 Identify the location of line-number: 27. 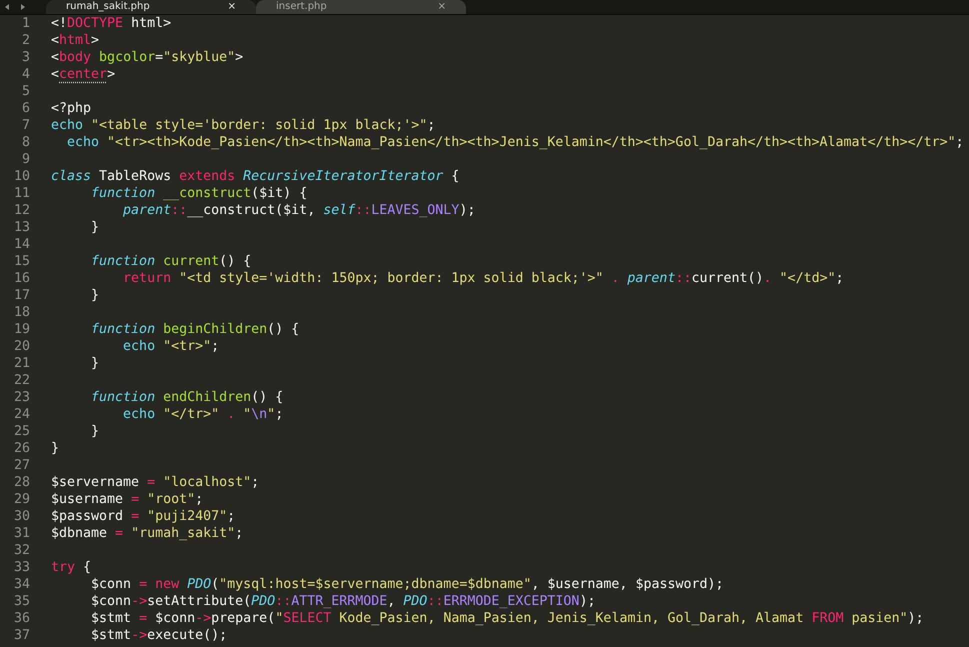
(21, 465).